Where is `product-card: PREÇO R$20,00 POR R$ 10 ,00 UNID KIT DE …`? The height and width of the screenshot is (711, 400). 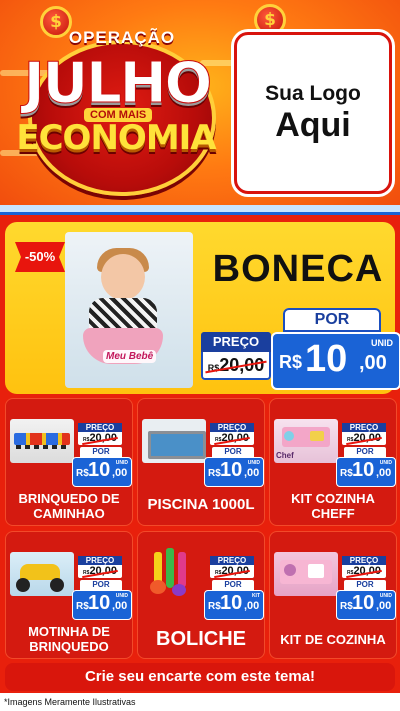
product-card: PREÇO R$20,00 POR R$ 10 ,00 UNID KIT DE … is located at coordinates (333, 595).